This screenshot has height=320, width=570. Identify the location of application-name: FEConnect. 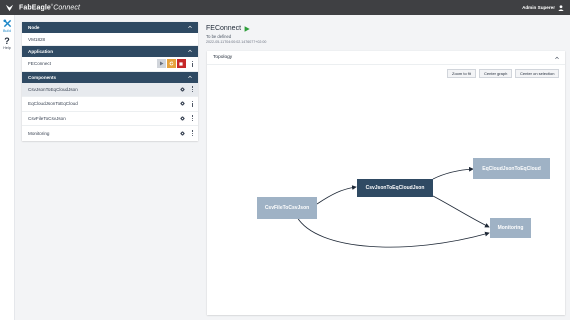
(39, 64).